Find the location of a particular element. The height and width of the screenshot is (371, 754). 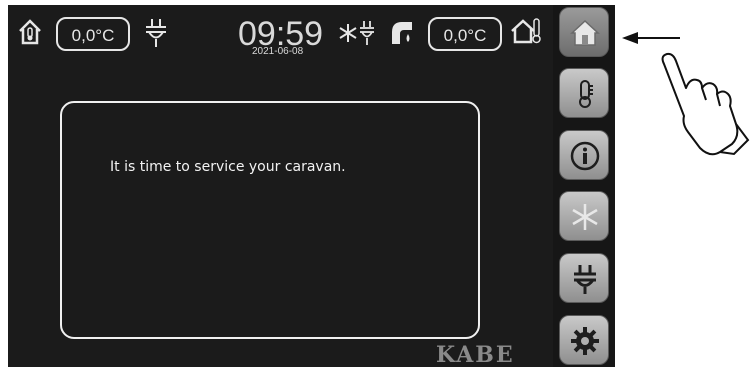

brand-logo: KABE is located at coordinates (475, 355).